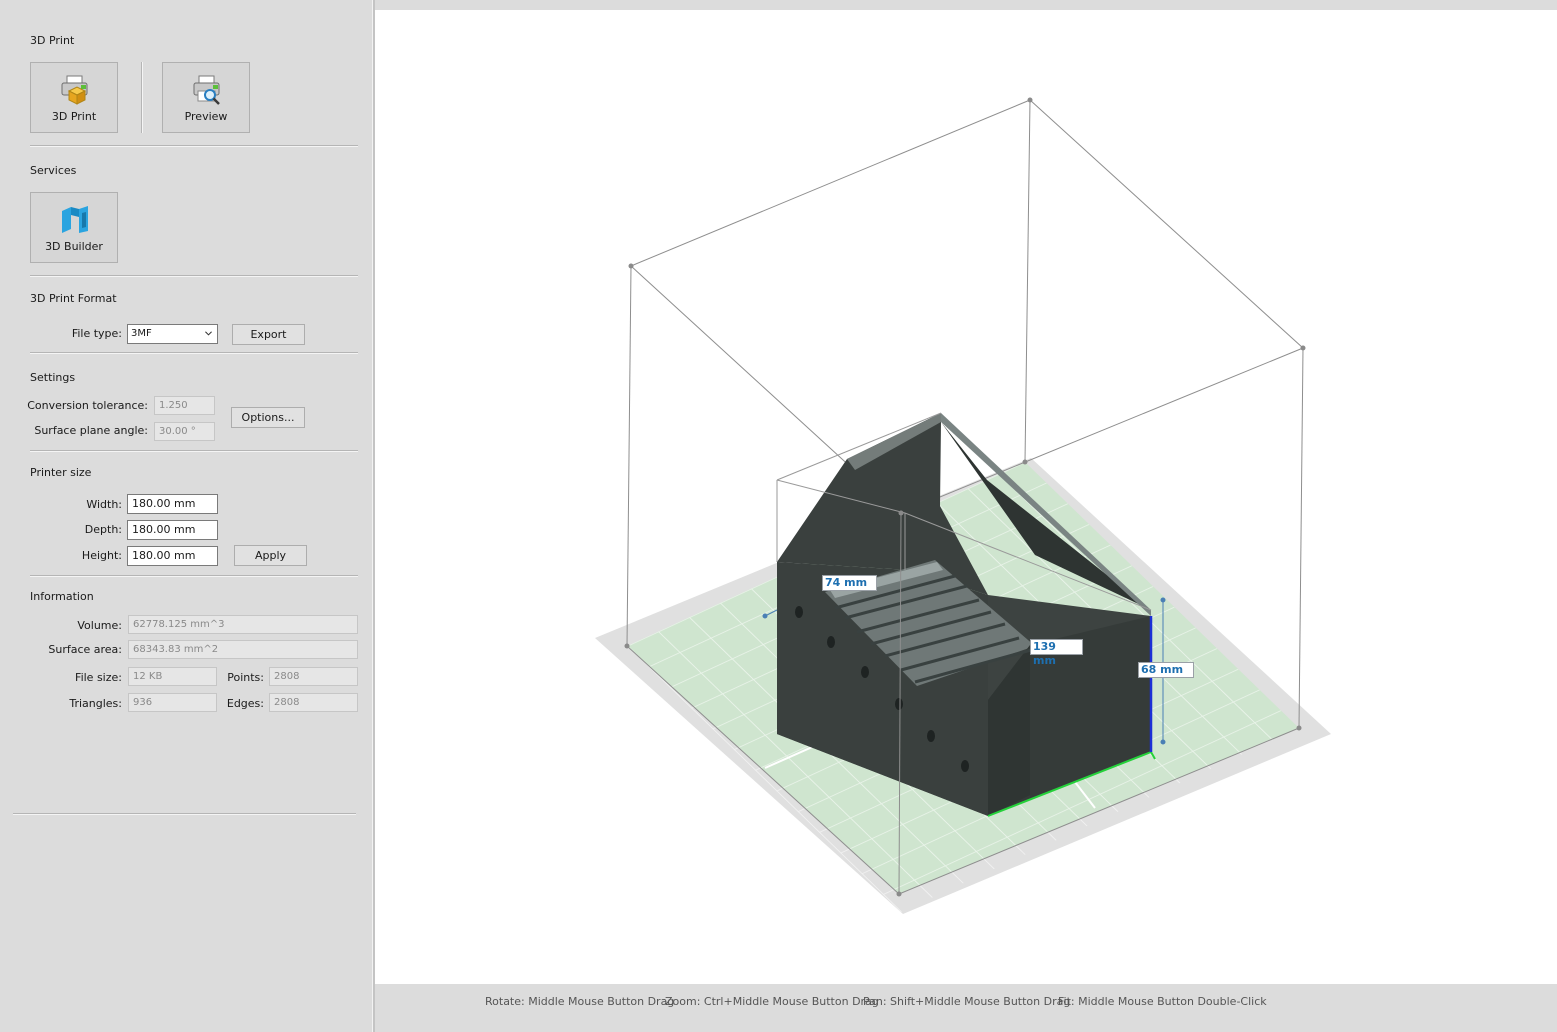 This screenshot has width=1557, height=1032. What do you see at coordinates (245, 677) in the screenshot?
I see `points-label: Points:` at bounding box center [245, 677].